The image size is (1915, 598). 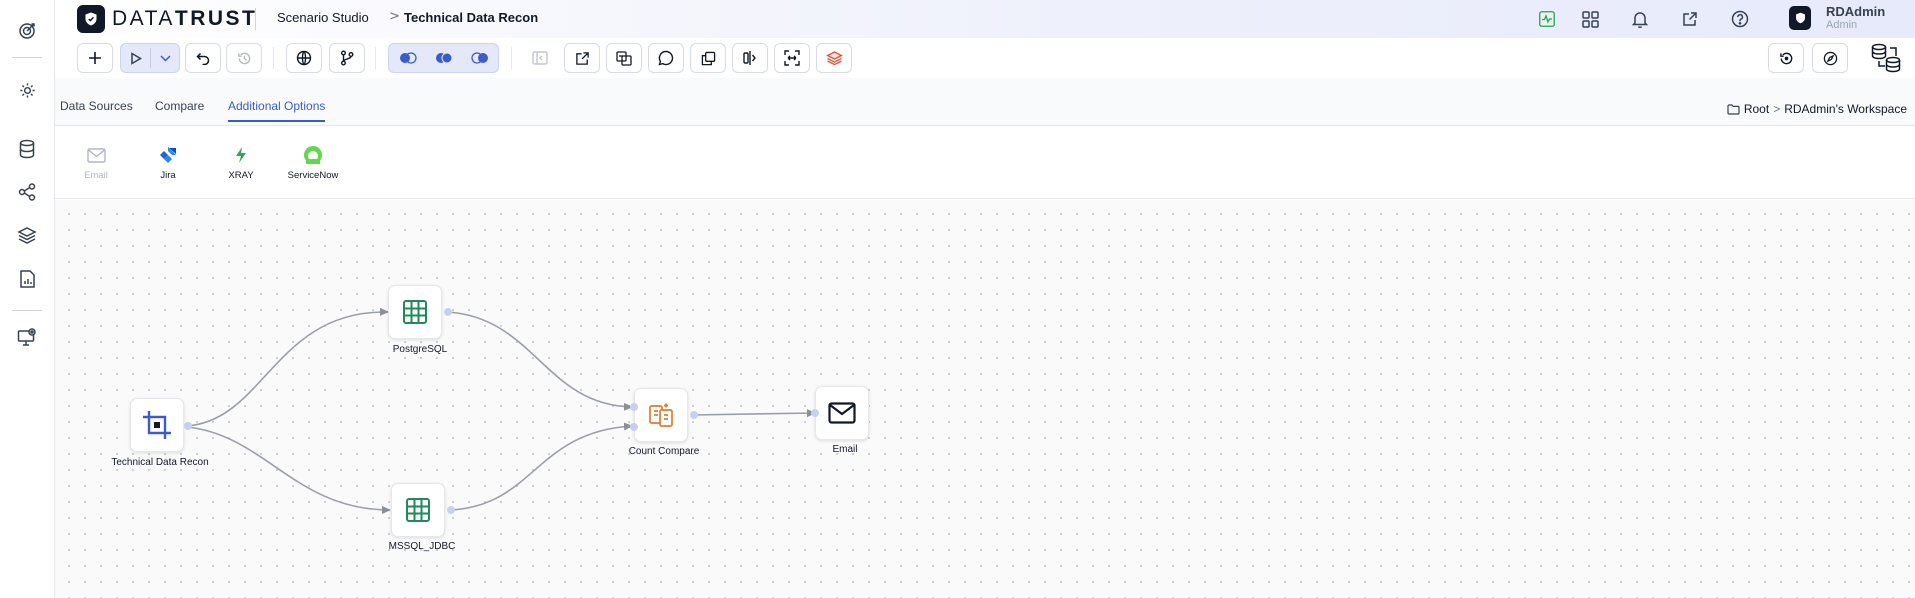 I want to click on data-sources-icon, so click(x=1886, y=58).